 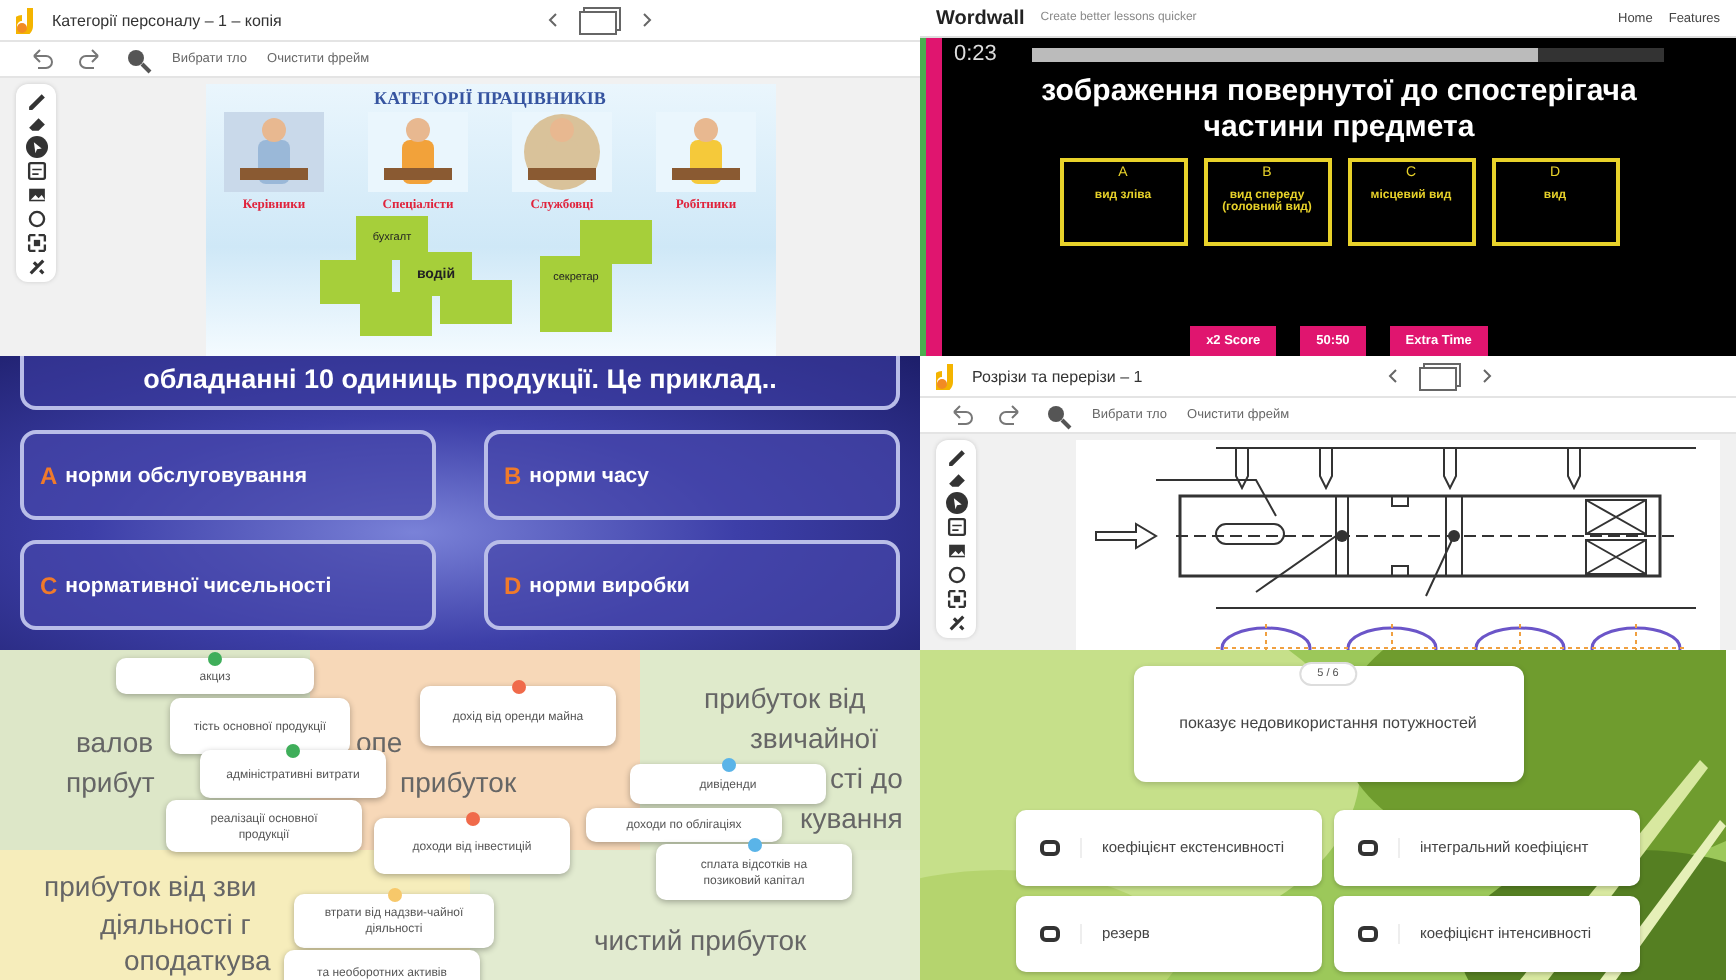 I want to click on question-text: зображення повернутої до спостерігача частини предмета, so click(x=1339, y=110).